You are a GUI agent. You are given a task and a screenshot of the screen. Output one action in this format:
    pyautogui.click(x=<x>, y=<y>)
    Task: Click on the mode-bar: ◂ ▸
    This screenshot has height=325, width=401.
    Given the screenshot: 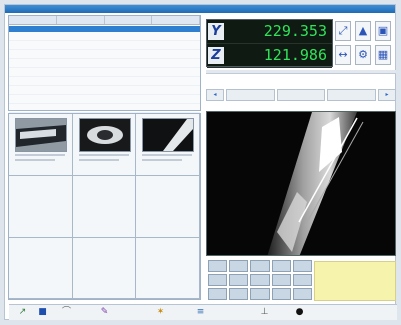 What is the action you would take?
    pyautogui.click(x=301, y=95)
    